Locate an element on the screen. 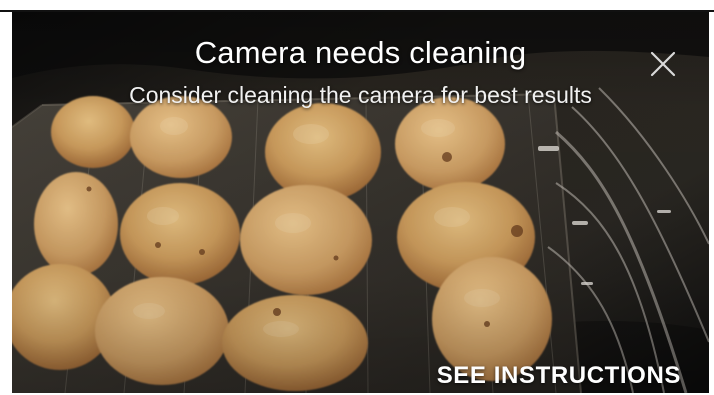 The image size is (714, 395). close-button is located at coordinates (663, 64).